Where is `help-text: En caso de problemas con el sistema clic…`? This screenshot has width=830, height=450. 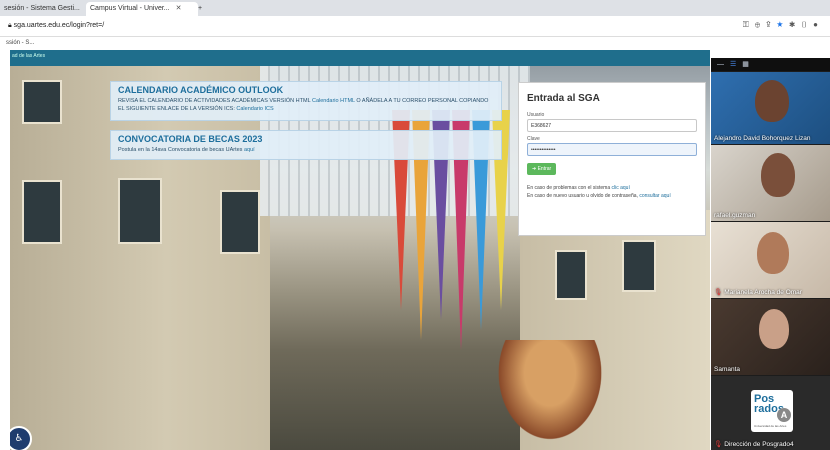
help-text: En caso de problemas con el sistema clic… is located at coordinates (612, 192).